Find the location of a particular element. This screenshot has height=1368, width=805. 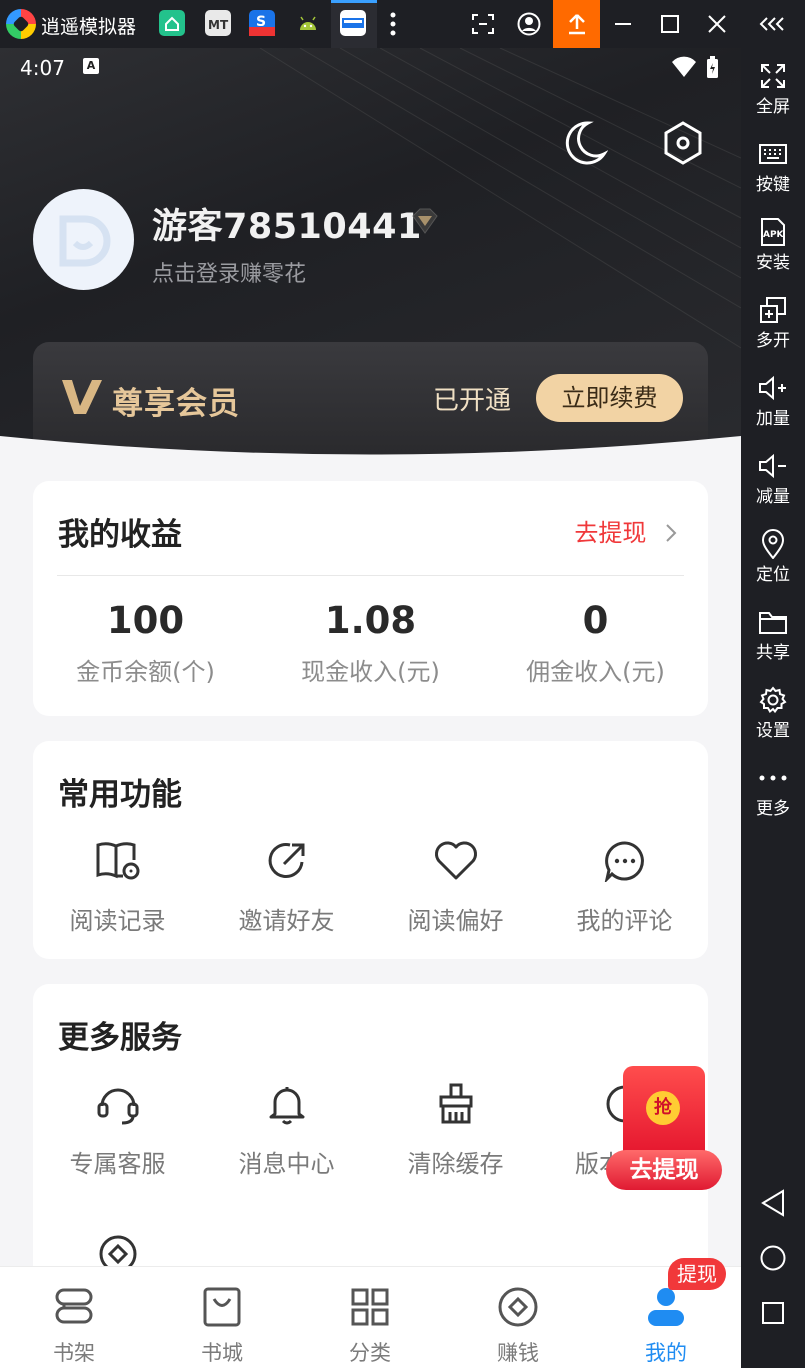

upload-icon is located at coordinates (576, 24).